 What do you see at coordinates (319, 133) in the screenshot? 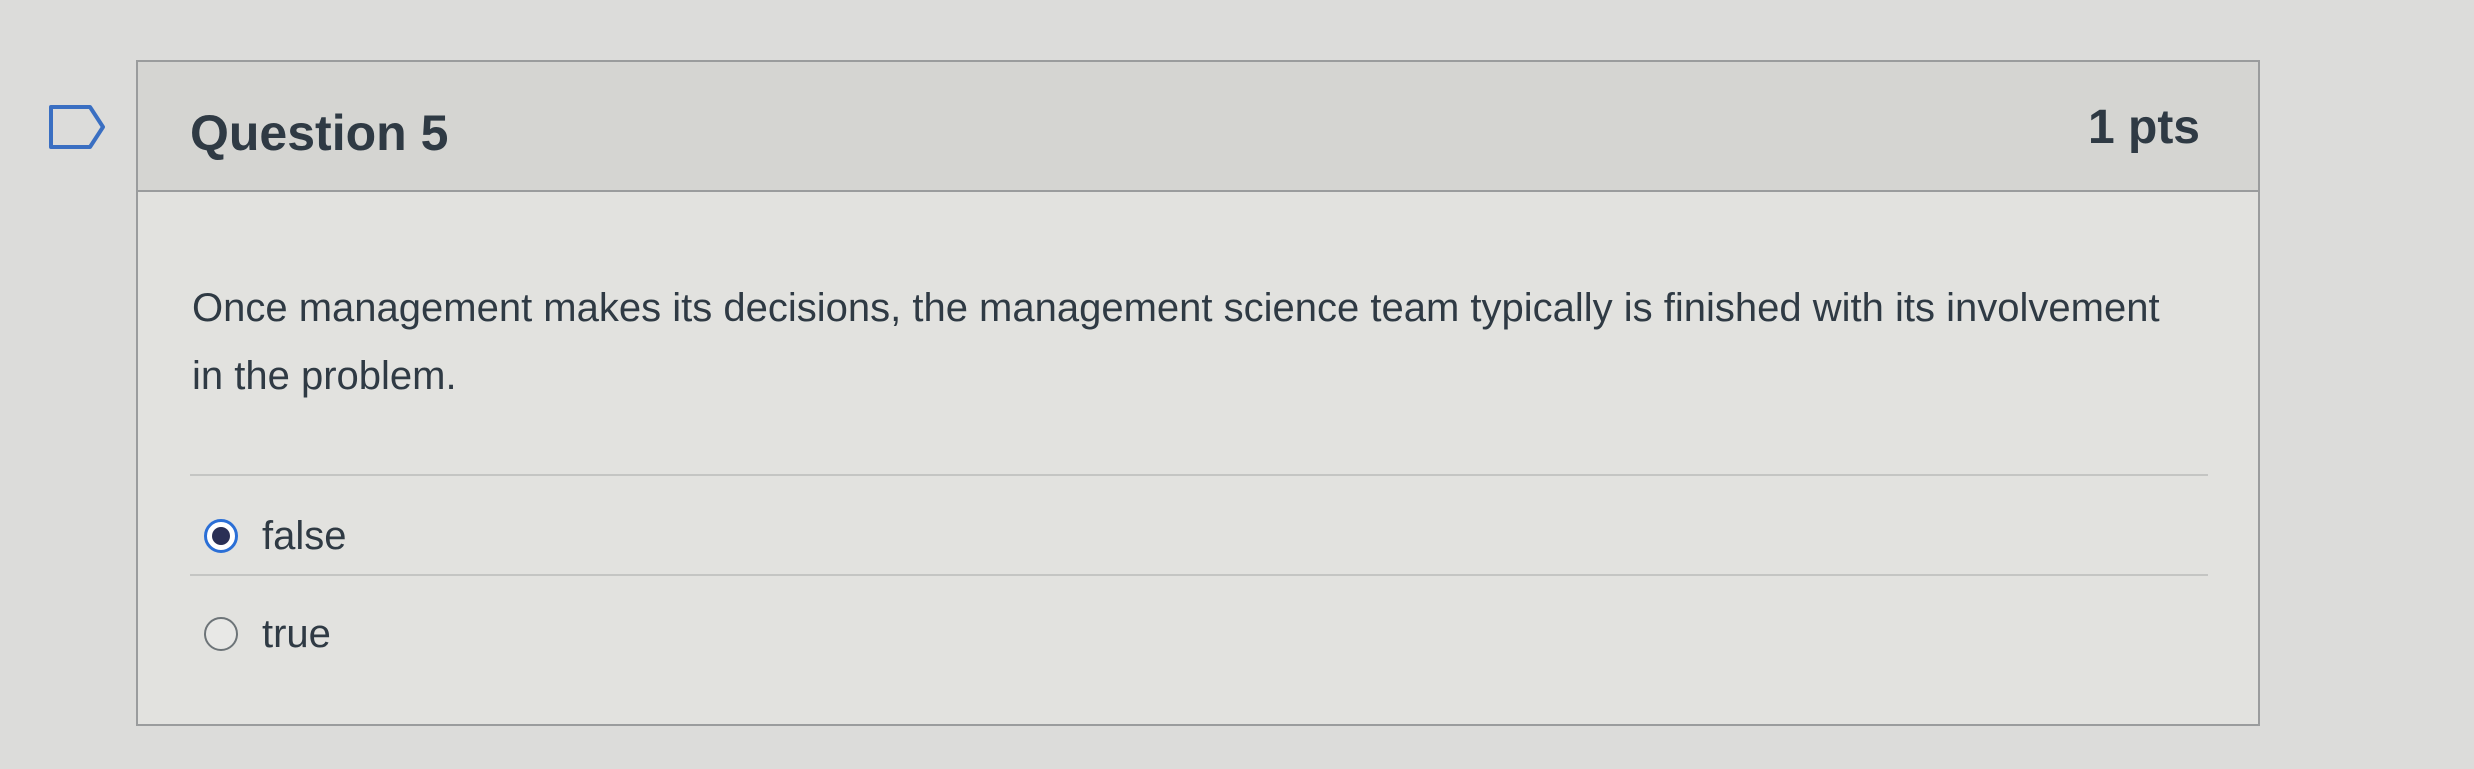
I see `question-title: Question 5` at bounding box center [319, 133].